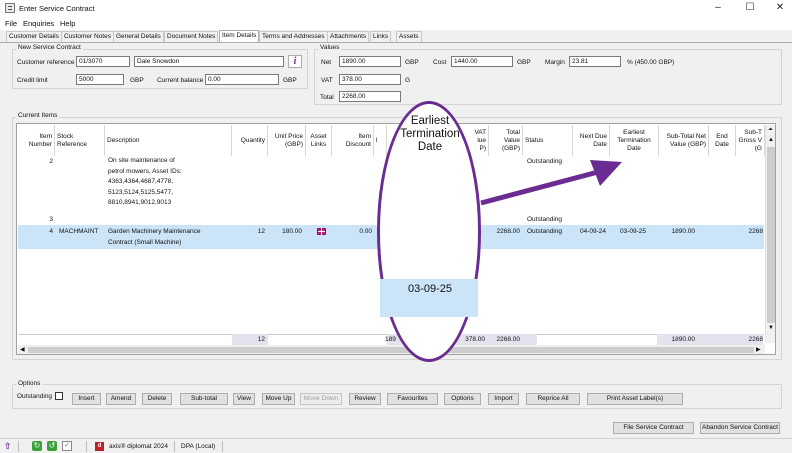  What do you see at coordinates (141, 160) in the screenshot?
I see `row-2-description-line: On site maintenance of` at bounding box center [141, 160].